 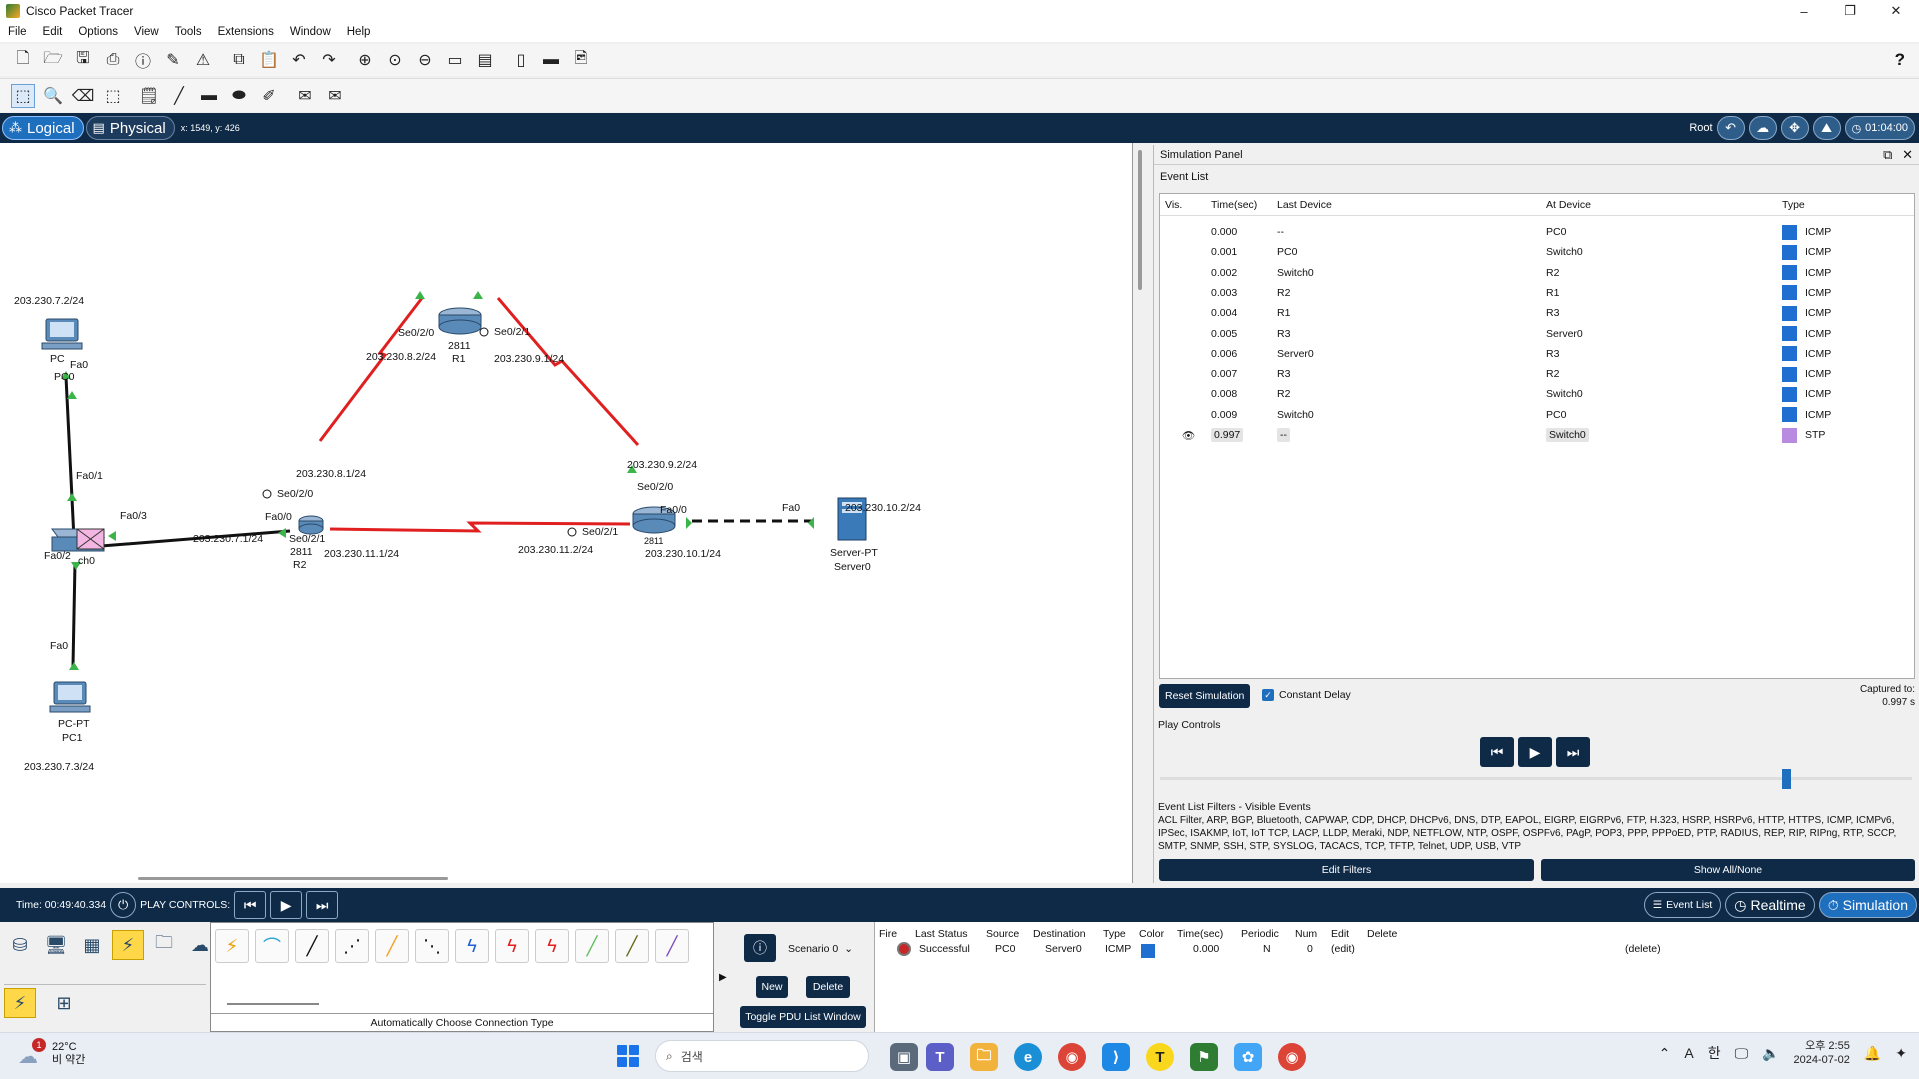 I want to click on copilot-icon: ✦, so click(x=1901, y=1053).